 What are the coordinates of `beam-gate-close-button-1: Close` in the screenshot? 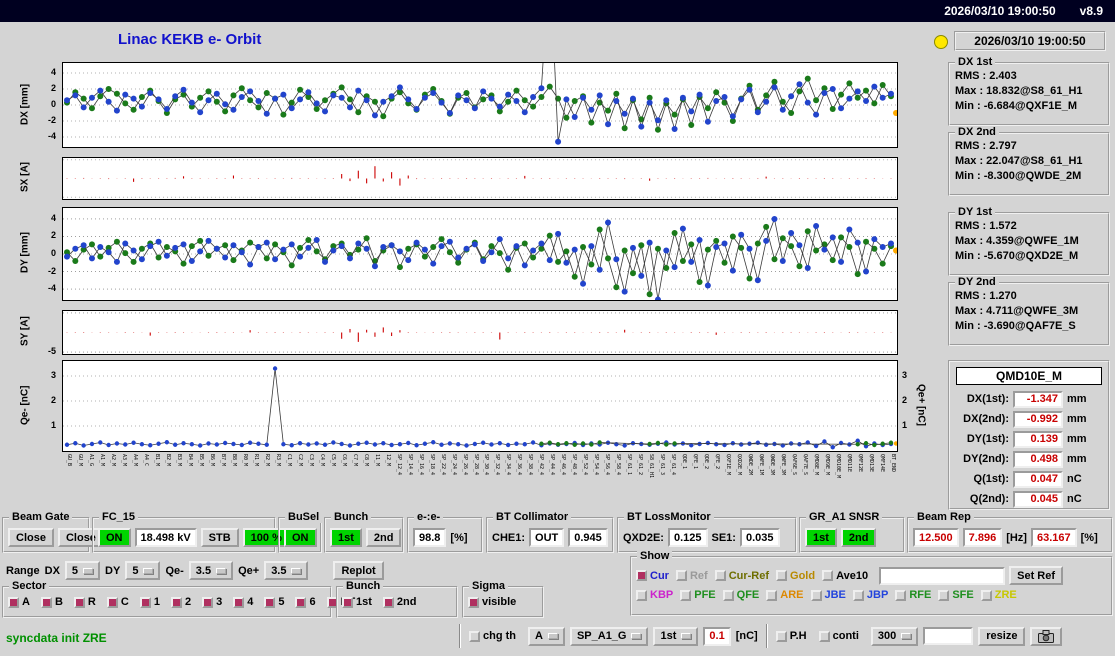 It's located at (31, 537).